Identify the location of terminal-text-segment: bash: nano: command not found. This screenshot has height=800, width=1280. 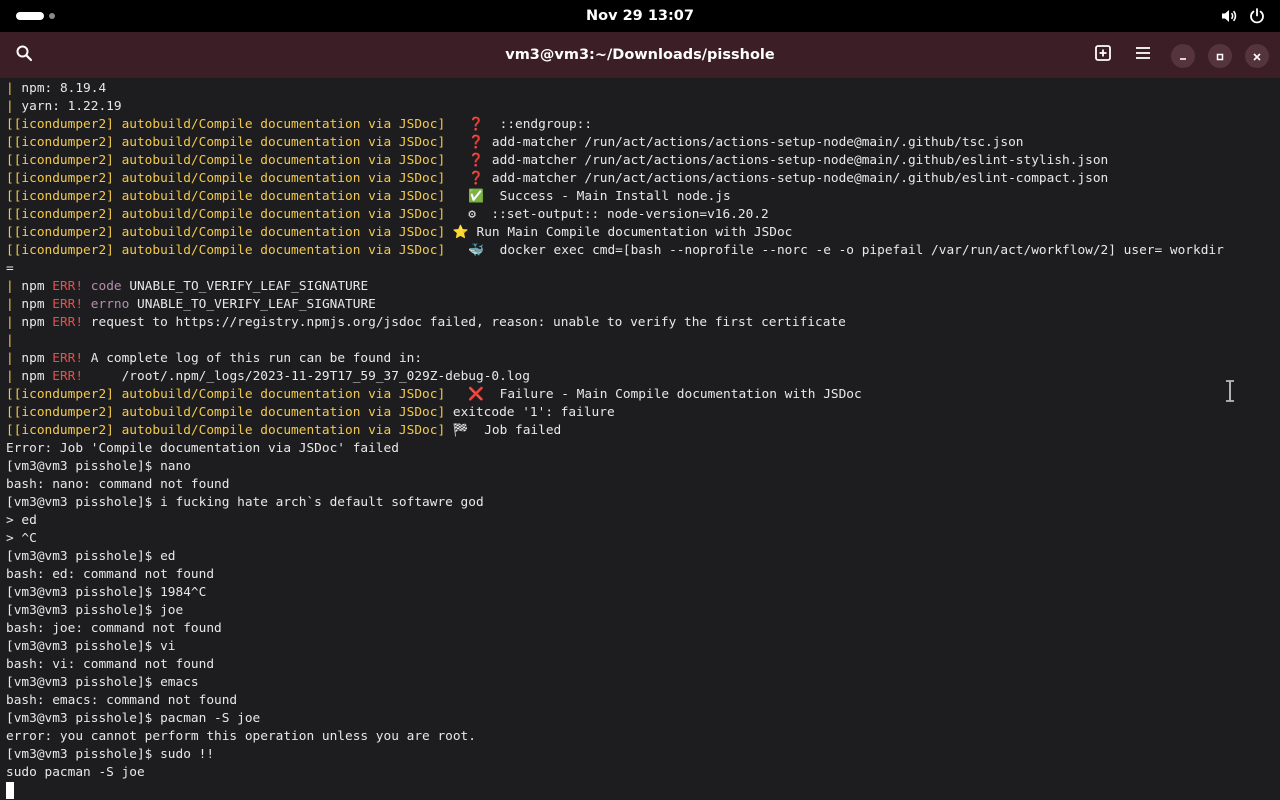
(118, 484).